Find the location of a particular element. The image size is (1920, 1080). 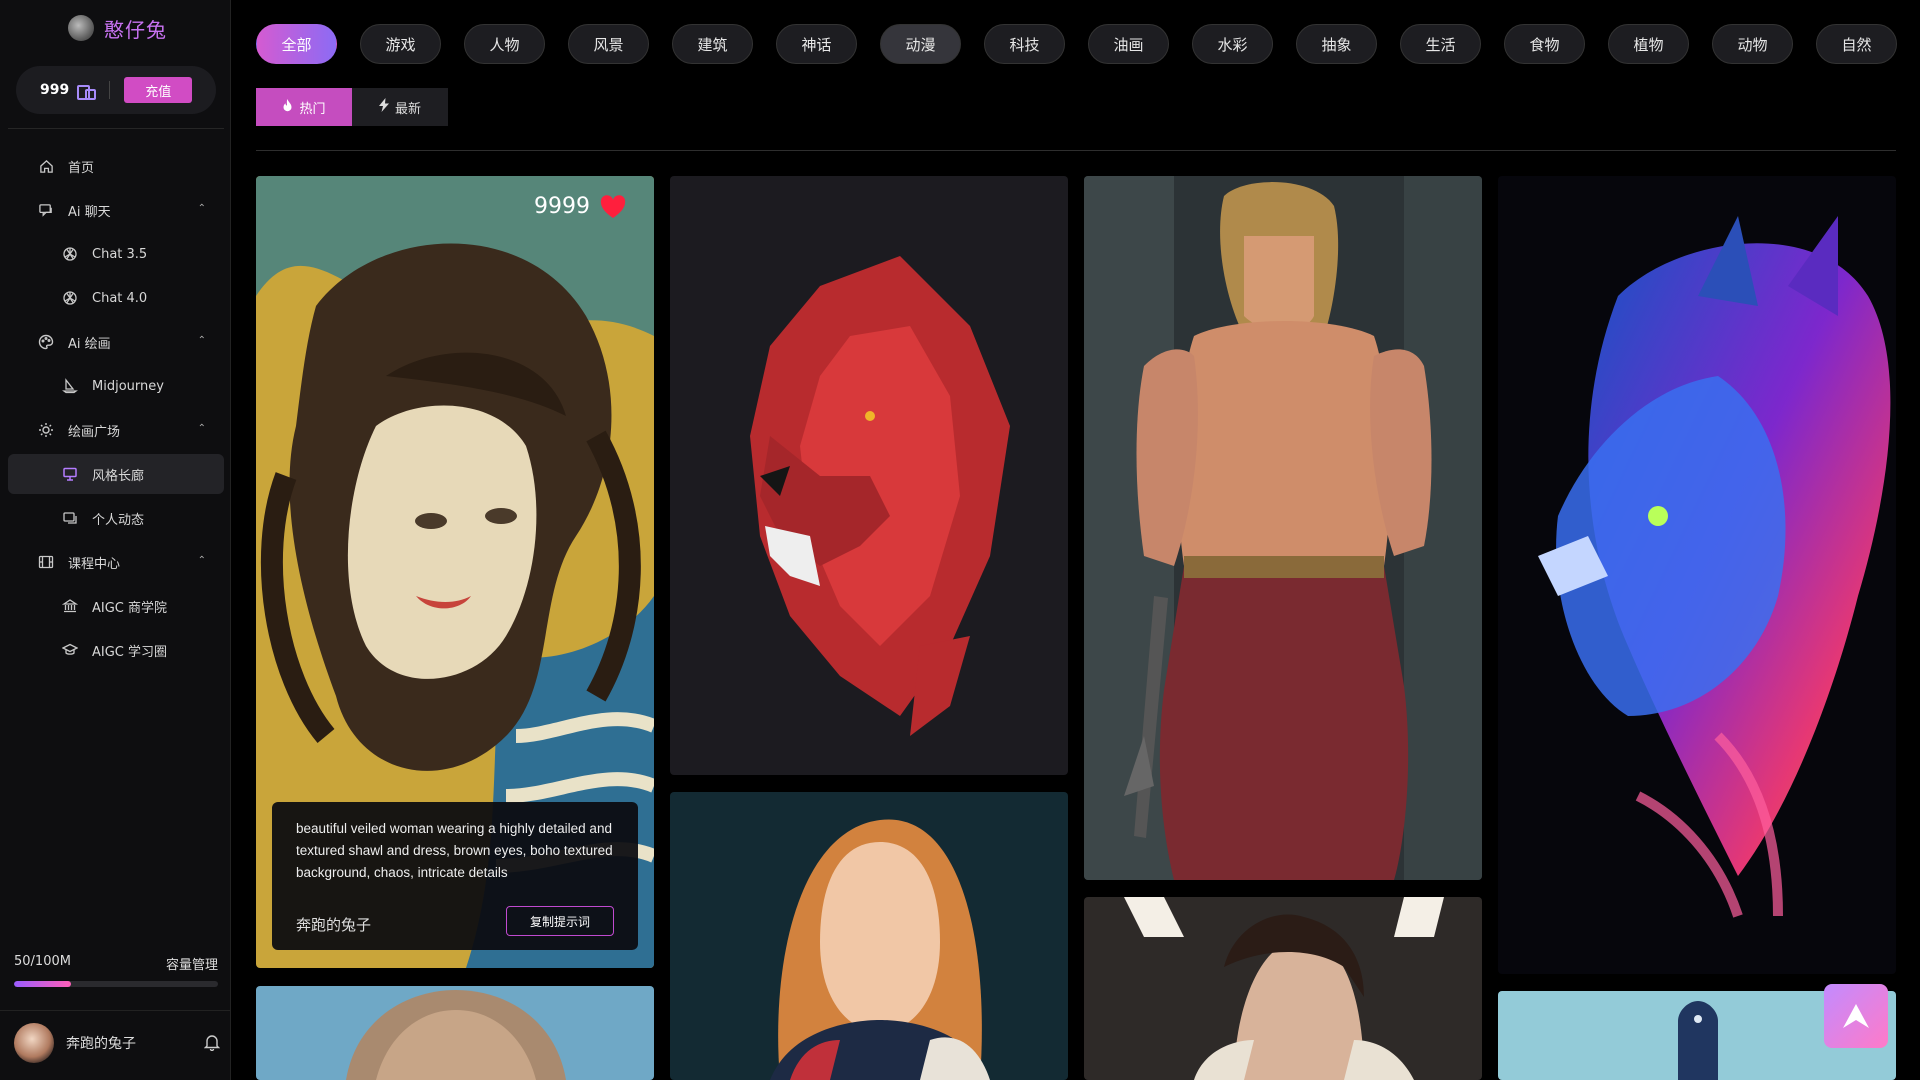

brand: 憨仔兔 is located at coordinates (117, 28).